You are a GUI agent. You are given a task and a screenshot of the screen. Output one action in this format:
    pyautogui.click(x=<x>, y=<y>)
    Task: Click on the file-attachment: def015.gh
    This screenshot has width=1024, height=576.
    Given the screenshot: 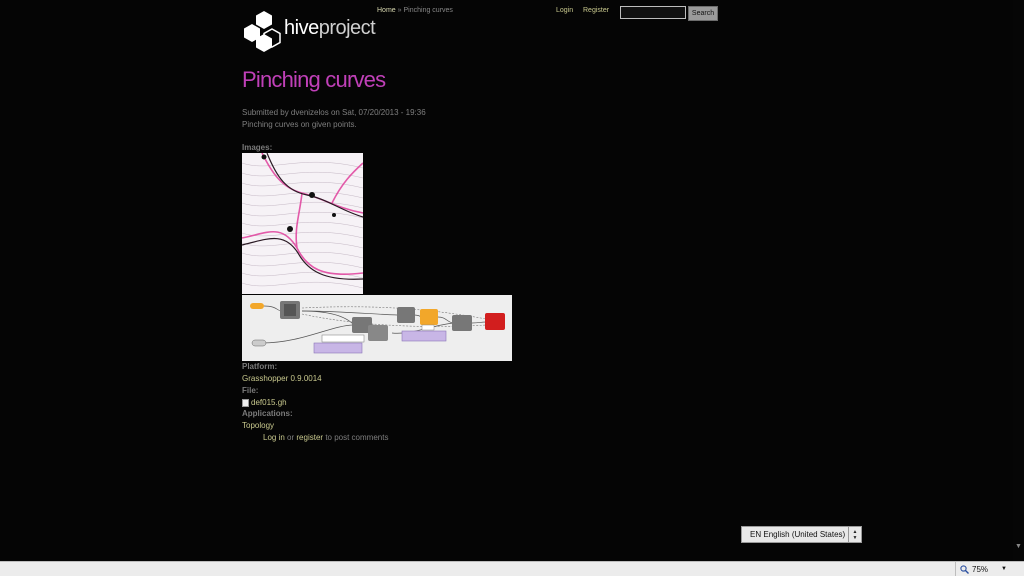 What is the action you would take?
    pyautogui.click(x=264, y=402)
    